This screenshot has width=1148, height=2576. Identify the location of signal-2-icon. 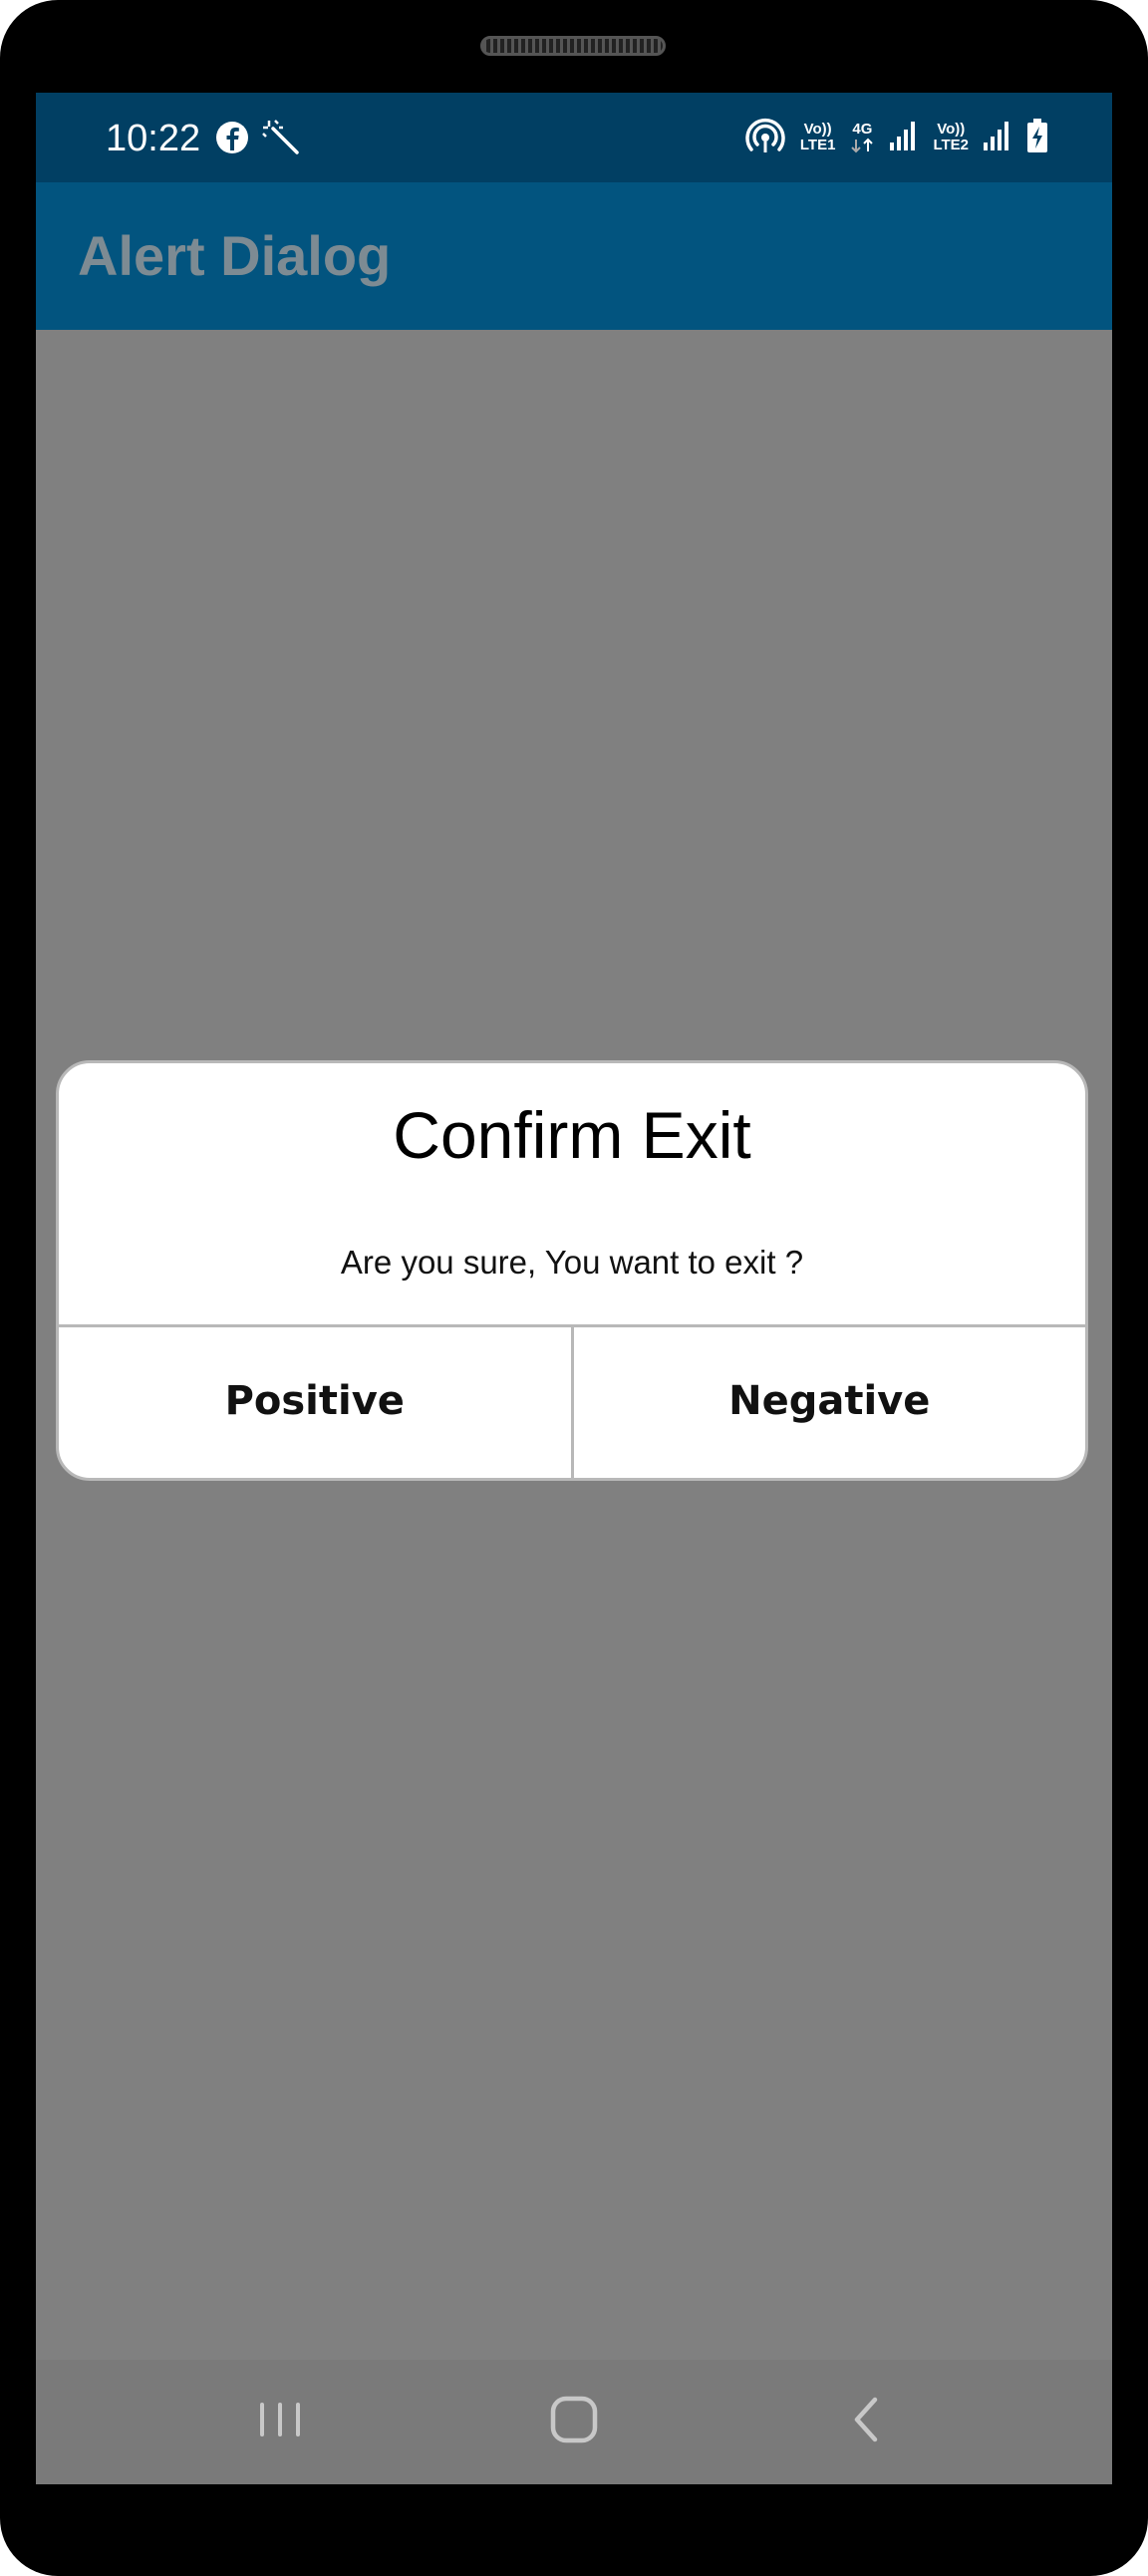
(997, 138).